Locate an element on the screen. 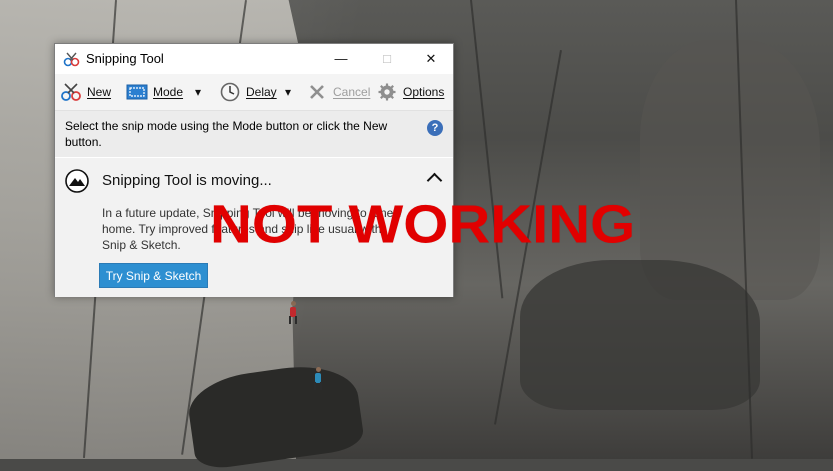 The width and height of the screenshot is (833, 471). delay-dropdown-button: ▾ is located at coordinates (288, 92).